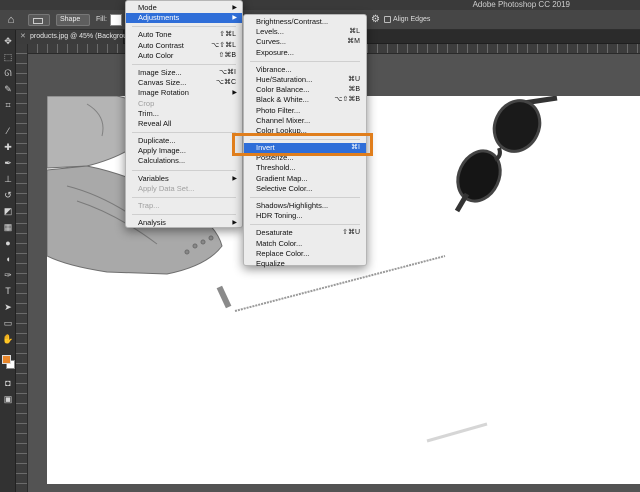 The image size is (640, 492). Describe the element at coordinates (305, 32) in the screenshot. I see `adjustments-item-levels: Levels... ⌘L` at that location.